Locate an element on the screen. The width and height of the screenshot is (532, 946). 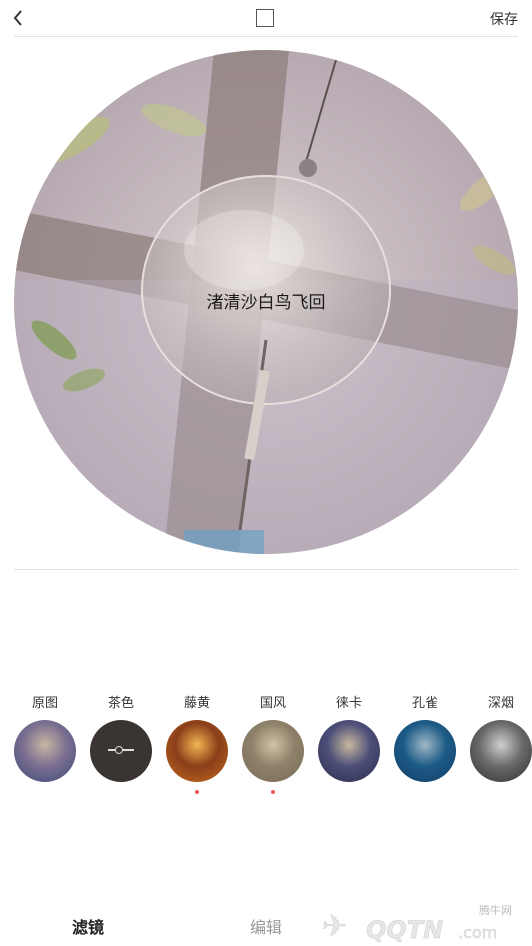
watermark: 腾牛网 ✈ QQTN .com is located at coordinates (418, 923).